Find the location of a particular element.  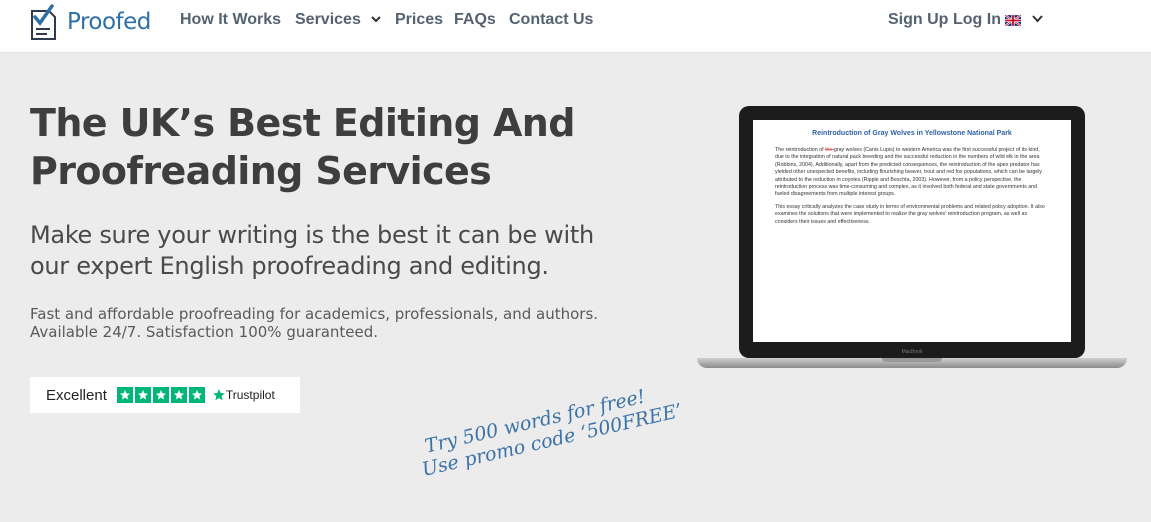

trustpilot-rating-label: Excellent is located at coordinates (76, 395).